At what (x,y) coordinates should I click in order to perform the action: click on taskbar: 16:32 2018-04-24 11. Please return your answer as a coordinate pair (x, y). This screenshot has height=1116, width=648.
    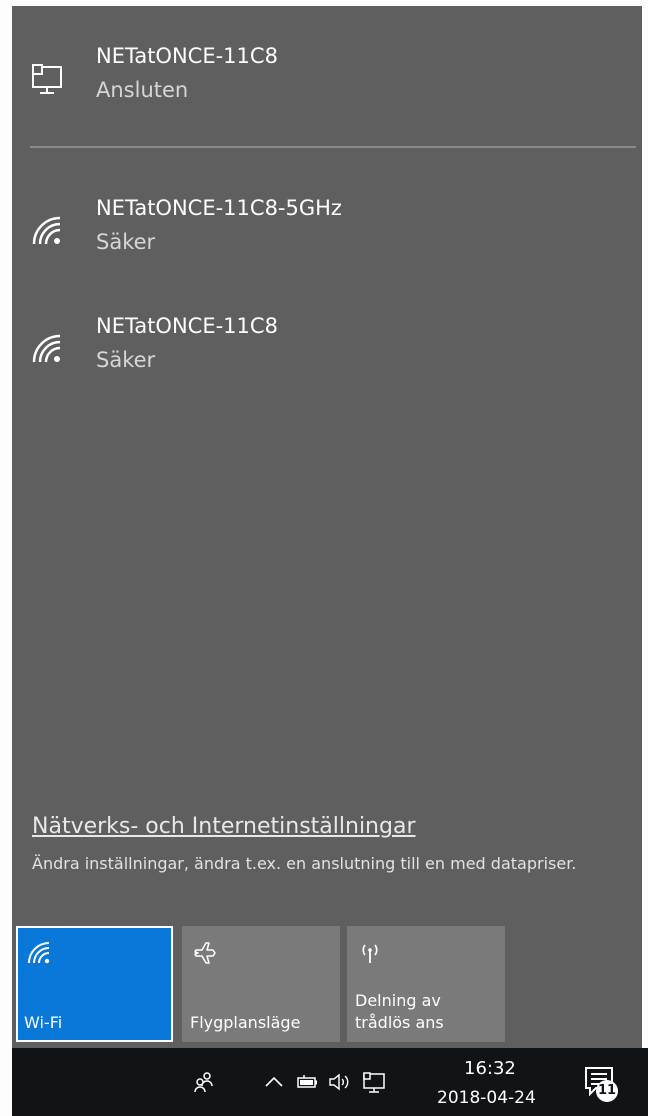
    Looking at the image, I should click on (330, 1082).